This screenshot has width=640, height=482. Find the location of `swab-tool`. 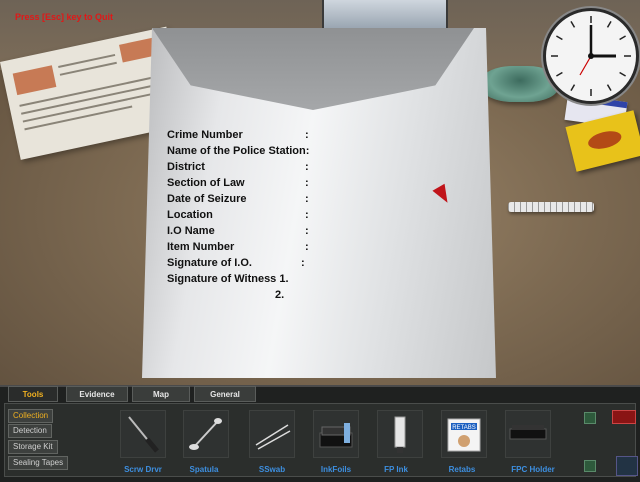

swab-tool is located at coordinates (272, 434).